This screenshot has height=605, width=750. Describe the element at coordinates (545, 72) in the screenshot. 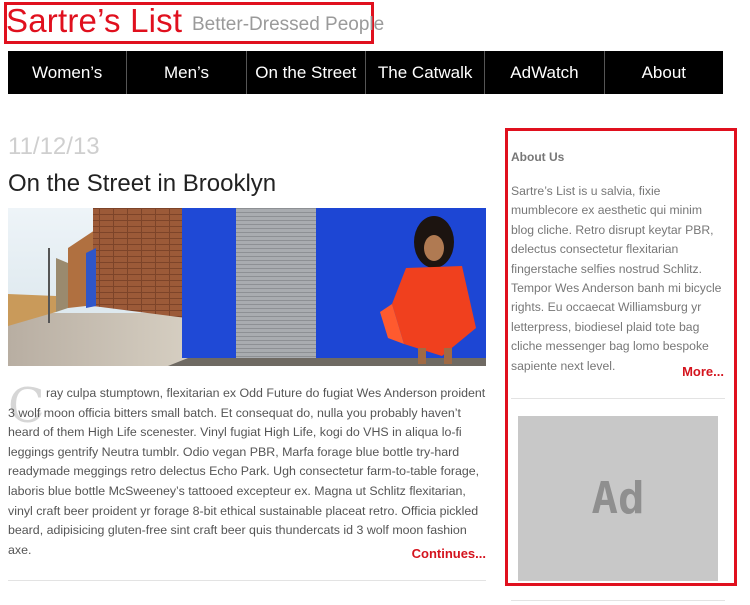

I see `nav-item-adwatch: AdWatch` at that location.